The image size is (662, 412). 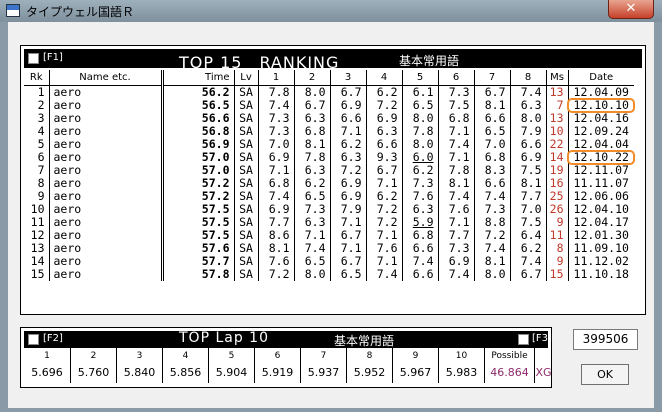 What do you see at coordinates (41, 117) in the screenshot?
I see `rank-cell: 3` at bounding box center [41, 117].